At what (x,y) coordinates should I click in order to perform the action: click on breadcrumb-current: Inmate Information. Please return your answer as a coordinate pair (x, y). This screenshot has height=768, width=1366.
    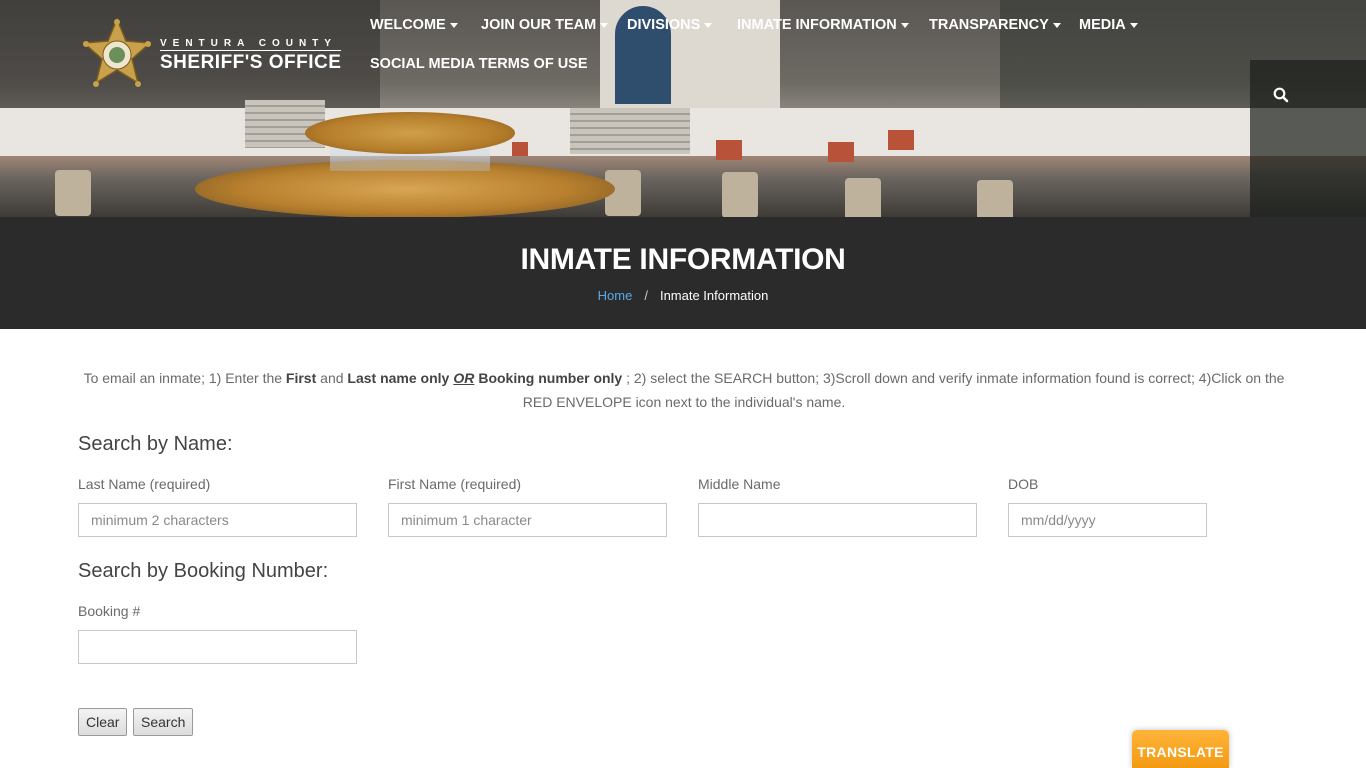
    Looking at the image, I should click on (714, 295).